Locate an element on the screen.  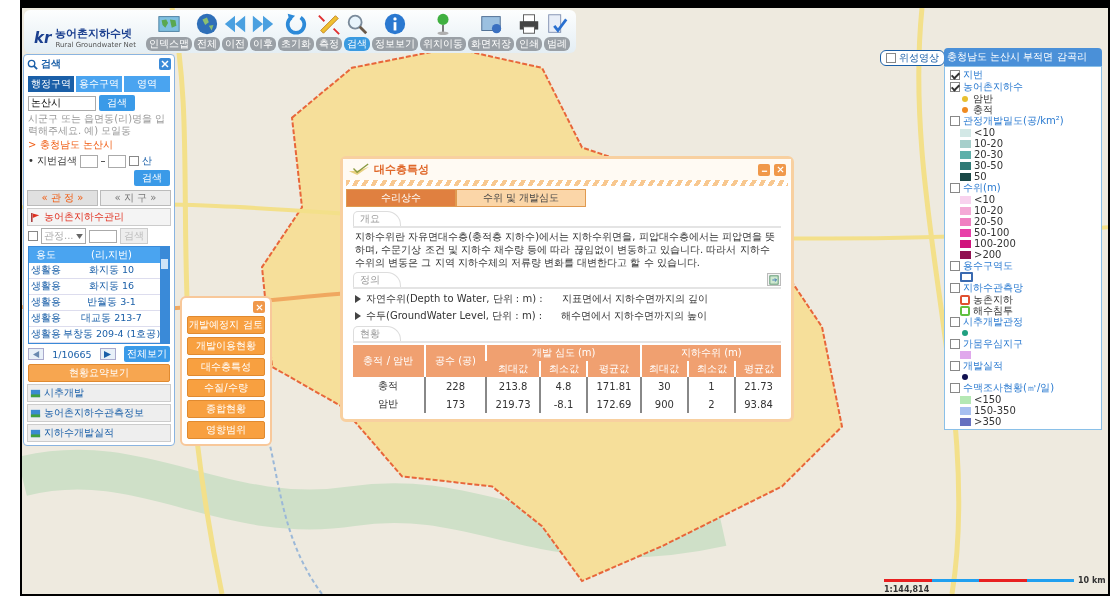
toolbar-button: 범례 is located at coordinates (556, 31).